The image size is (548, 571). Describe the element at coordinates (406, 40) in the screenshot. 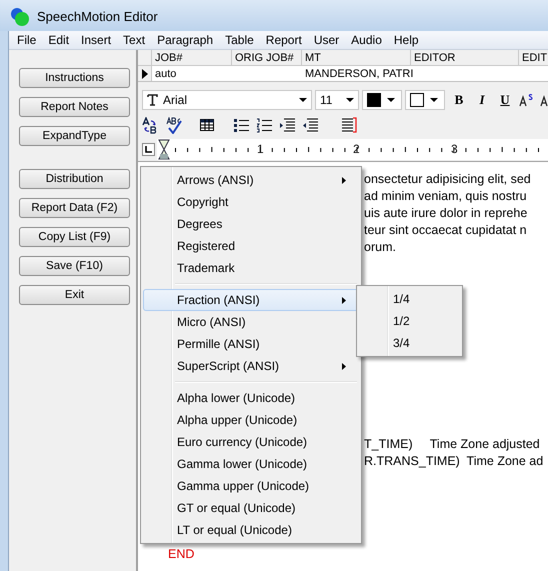

I see `menu-item: Help` at that location.